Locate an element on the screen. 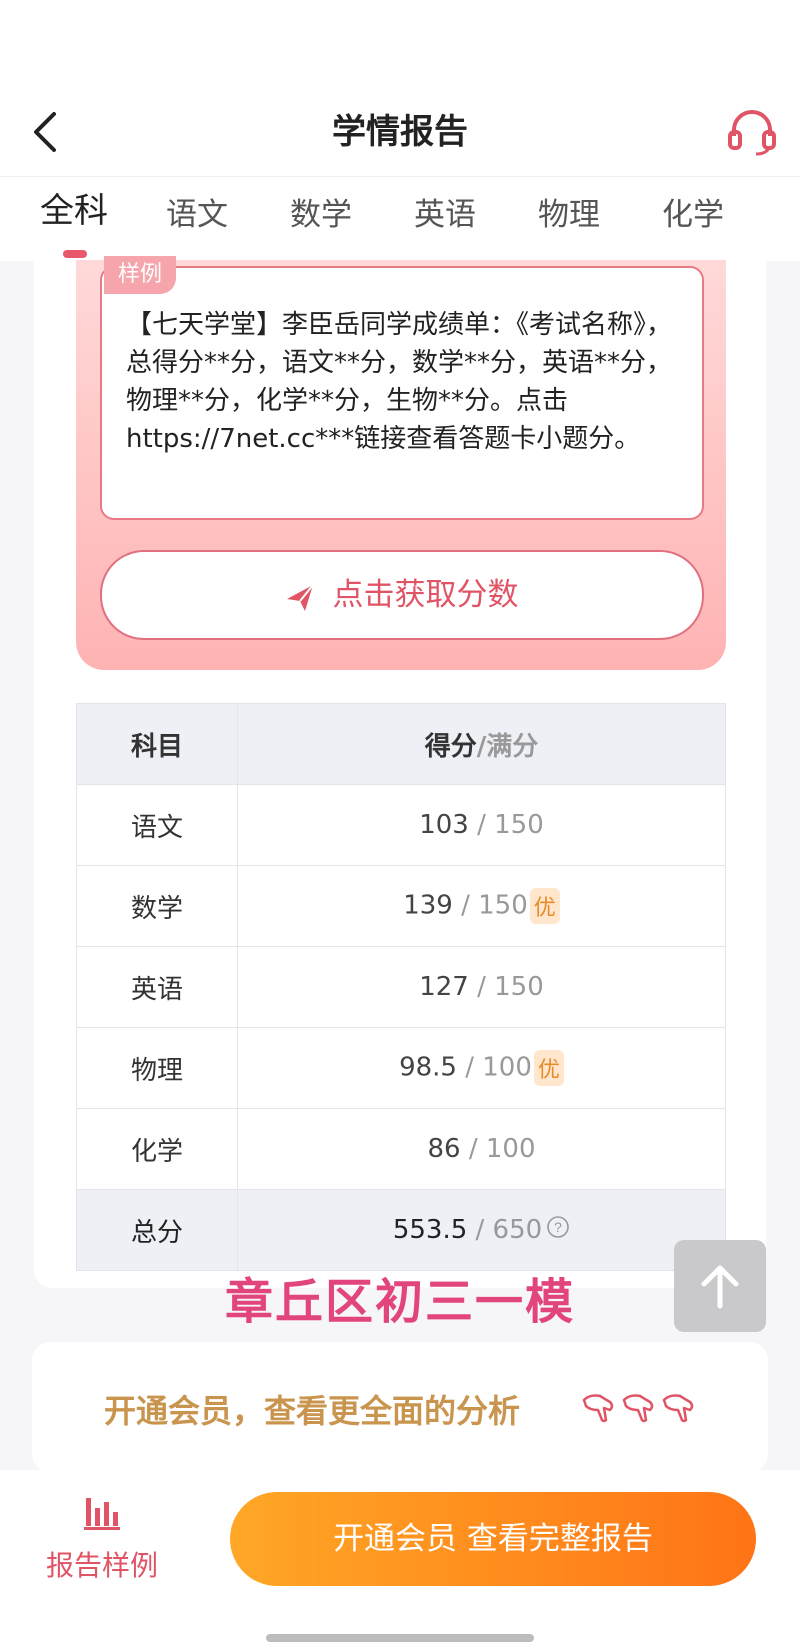 The height and width of the screenshot is (1650, 800). score-value: 139 is located at coordinates (428, 905).